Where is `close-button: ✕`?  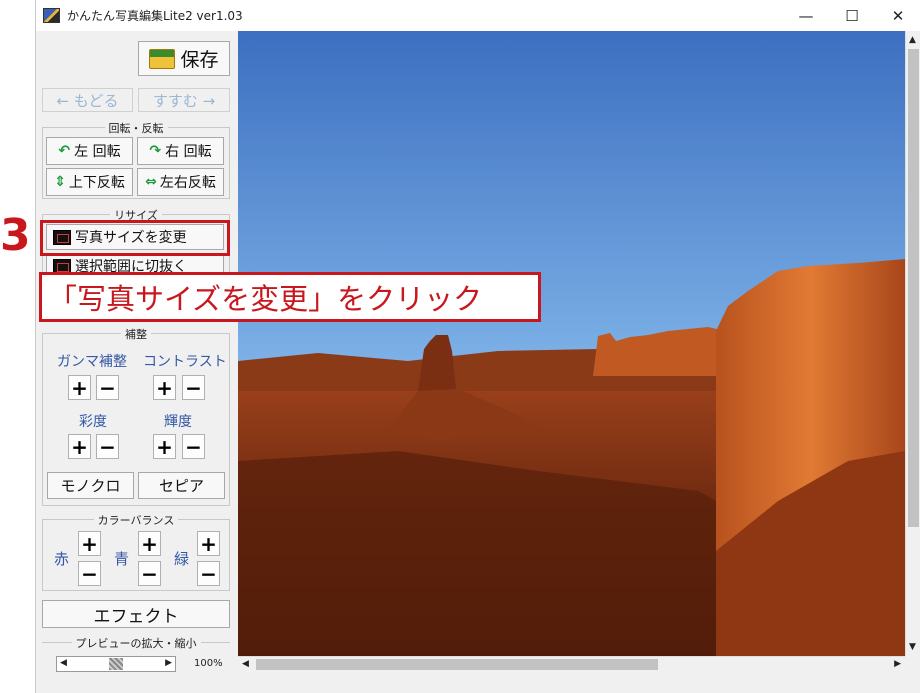
close-button: ✕ is located at coordinates (897, 15).